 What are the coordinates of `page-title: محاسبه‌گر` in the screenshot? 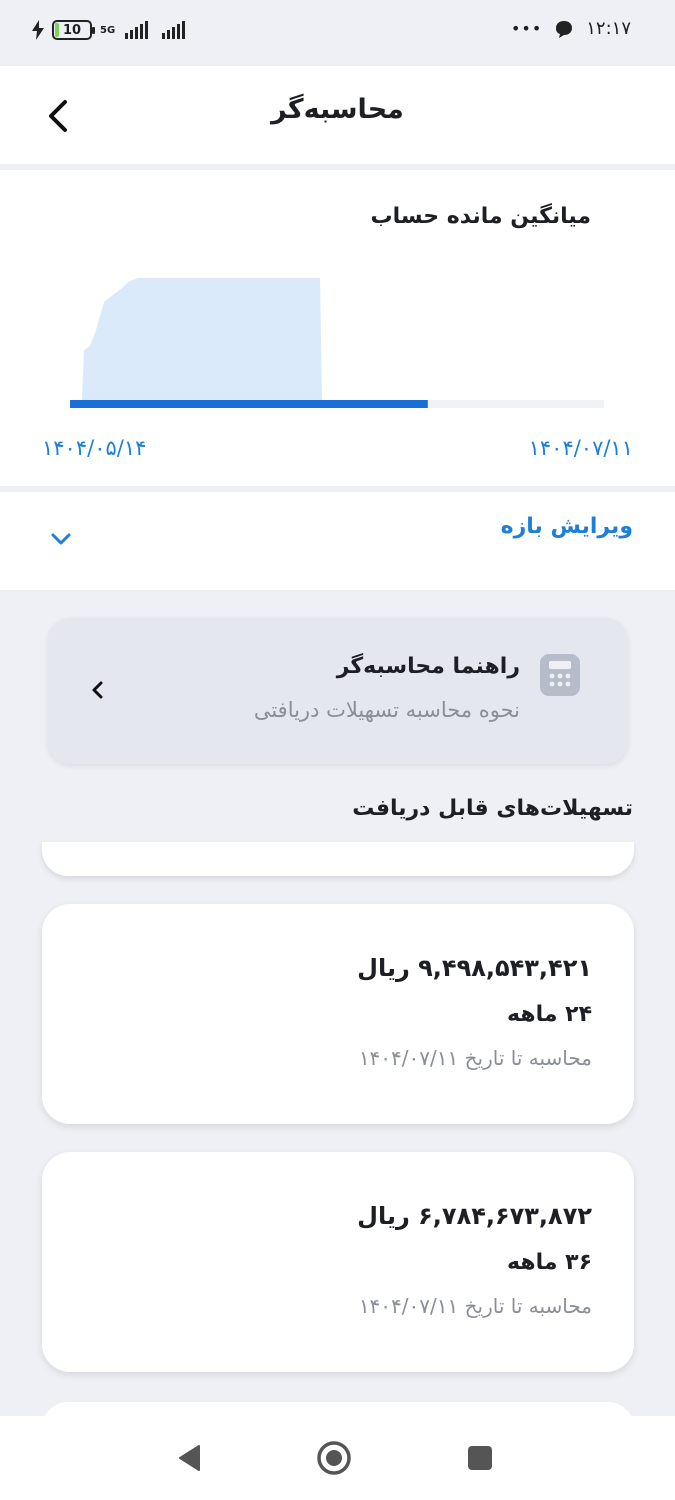 It's located at (337, 109).